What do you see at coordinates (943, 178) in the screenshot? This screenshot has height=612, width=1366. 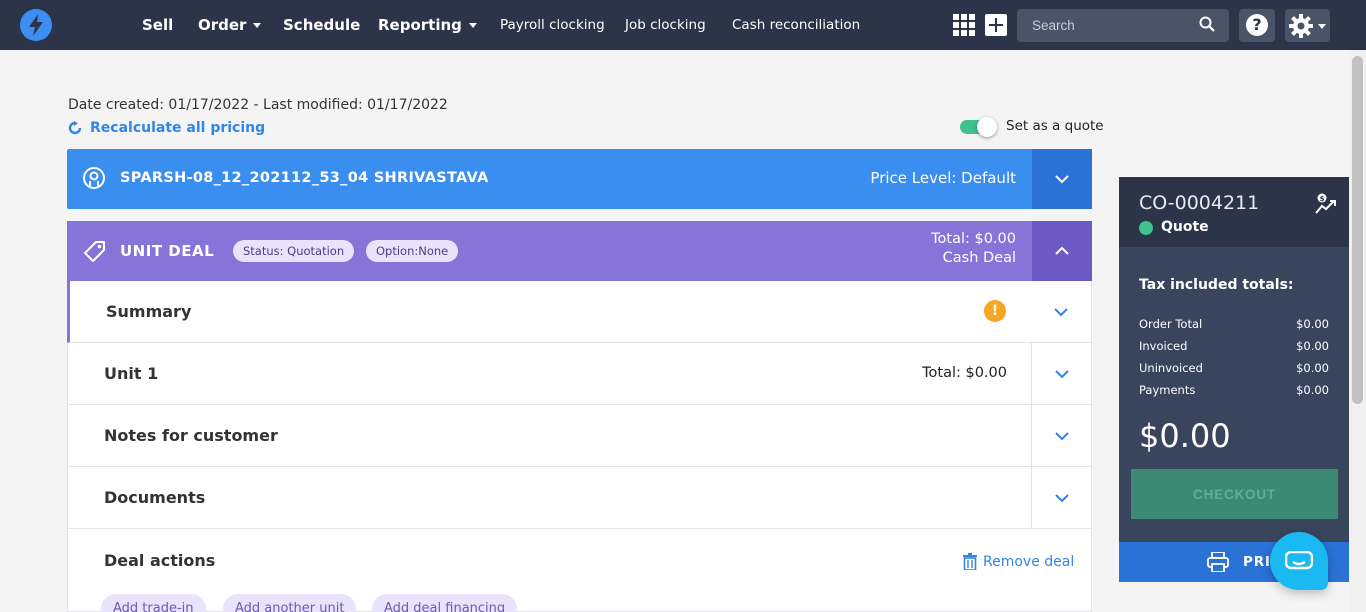 I see `price-level: Price Level: Default` at bounding box center [943, 178].